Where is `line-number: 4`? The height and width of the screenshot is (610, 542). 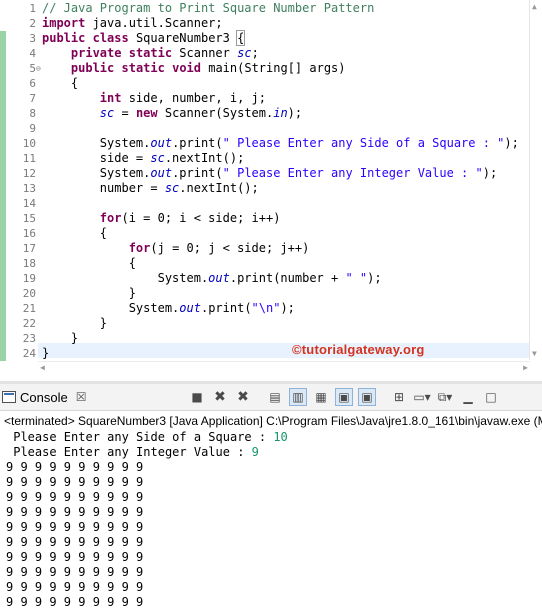 line-number: 4 is located at coordinates (32, 53).